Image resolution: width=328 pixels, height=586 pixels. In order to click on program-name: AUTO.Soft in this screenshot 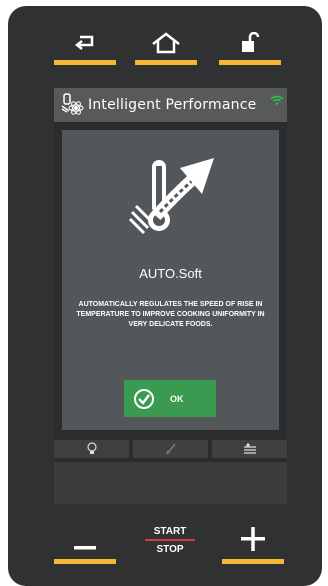, I will do `click(170, 273)`.